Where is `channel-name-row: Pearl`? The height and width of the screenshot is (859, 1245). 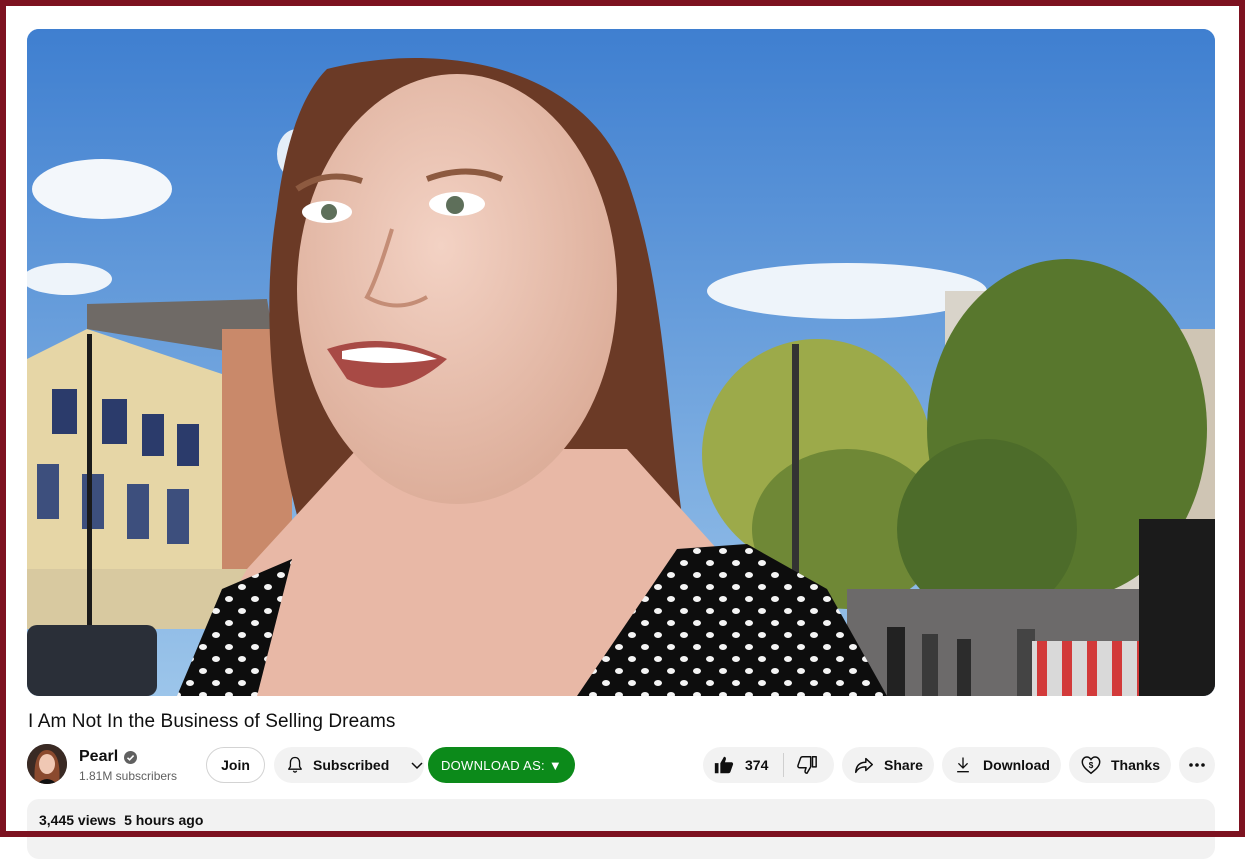
channel-name-row: Pearl is located at coordinates (108, 757).